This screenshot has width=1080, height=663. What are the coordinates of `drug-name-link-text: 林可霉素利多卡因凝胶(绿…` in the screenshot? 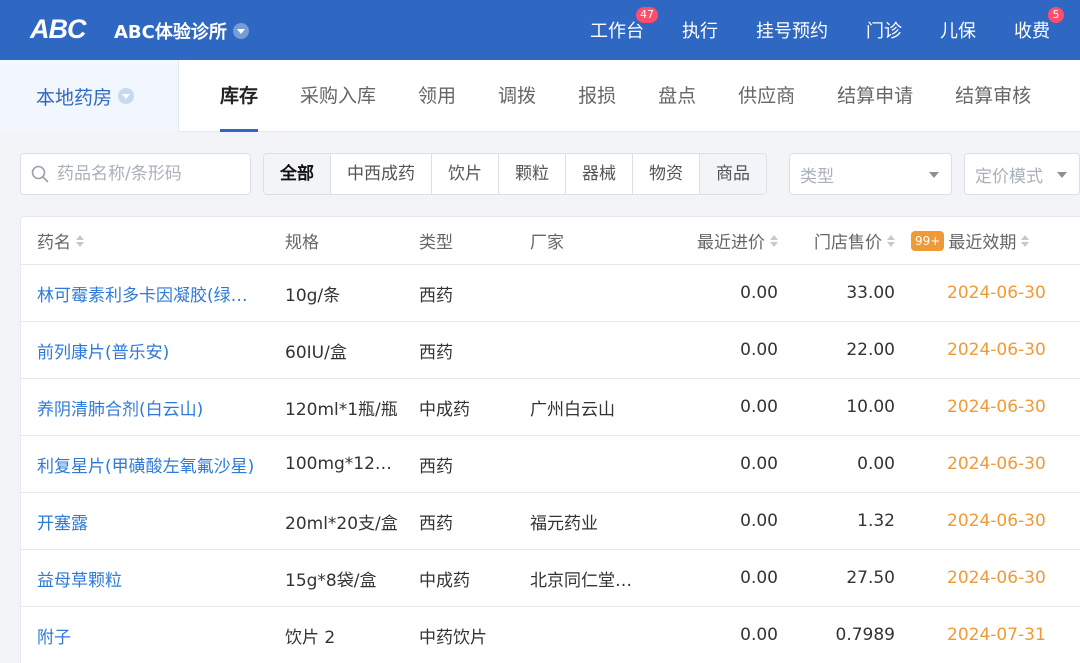 It's located at (142, 295).